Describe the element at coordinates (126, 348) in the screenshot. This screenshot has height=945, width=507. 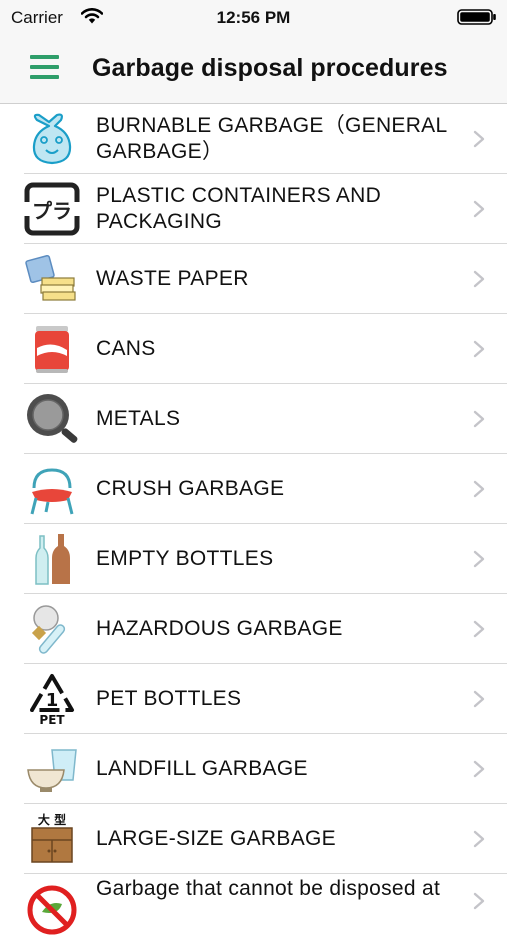
I see `list-item-label: CANS` at that location.